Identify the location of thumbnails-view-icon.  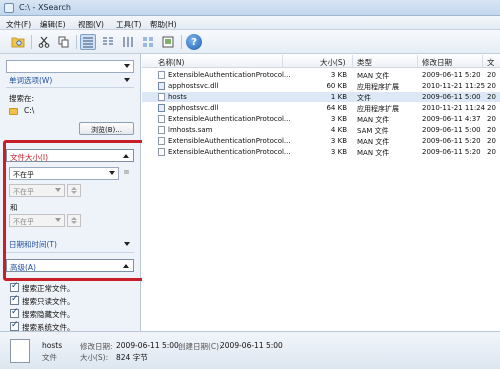
(148, 42).